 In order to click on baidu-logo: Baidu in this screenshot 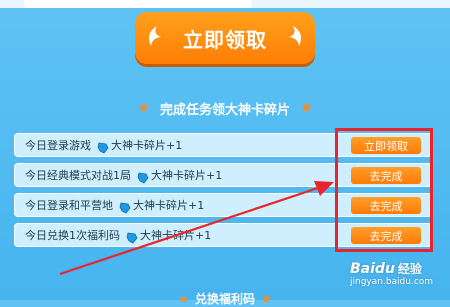, I will do `click(372, 269)`.